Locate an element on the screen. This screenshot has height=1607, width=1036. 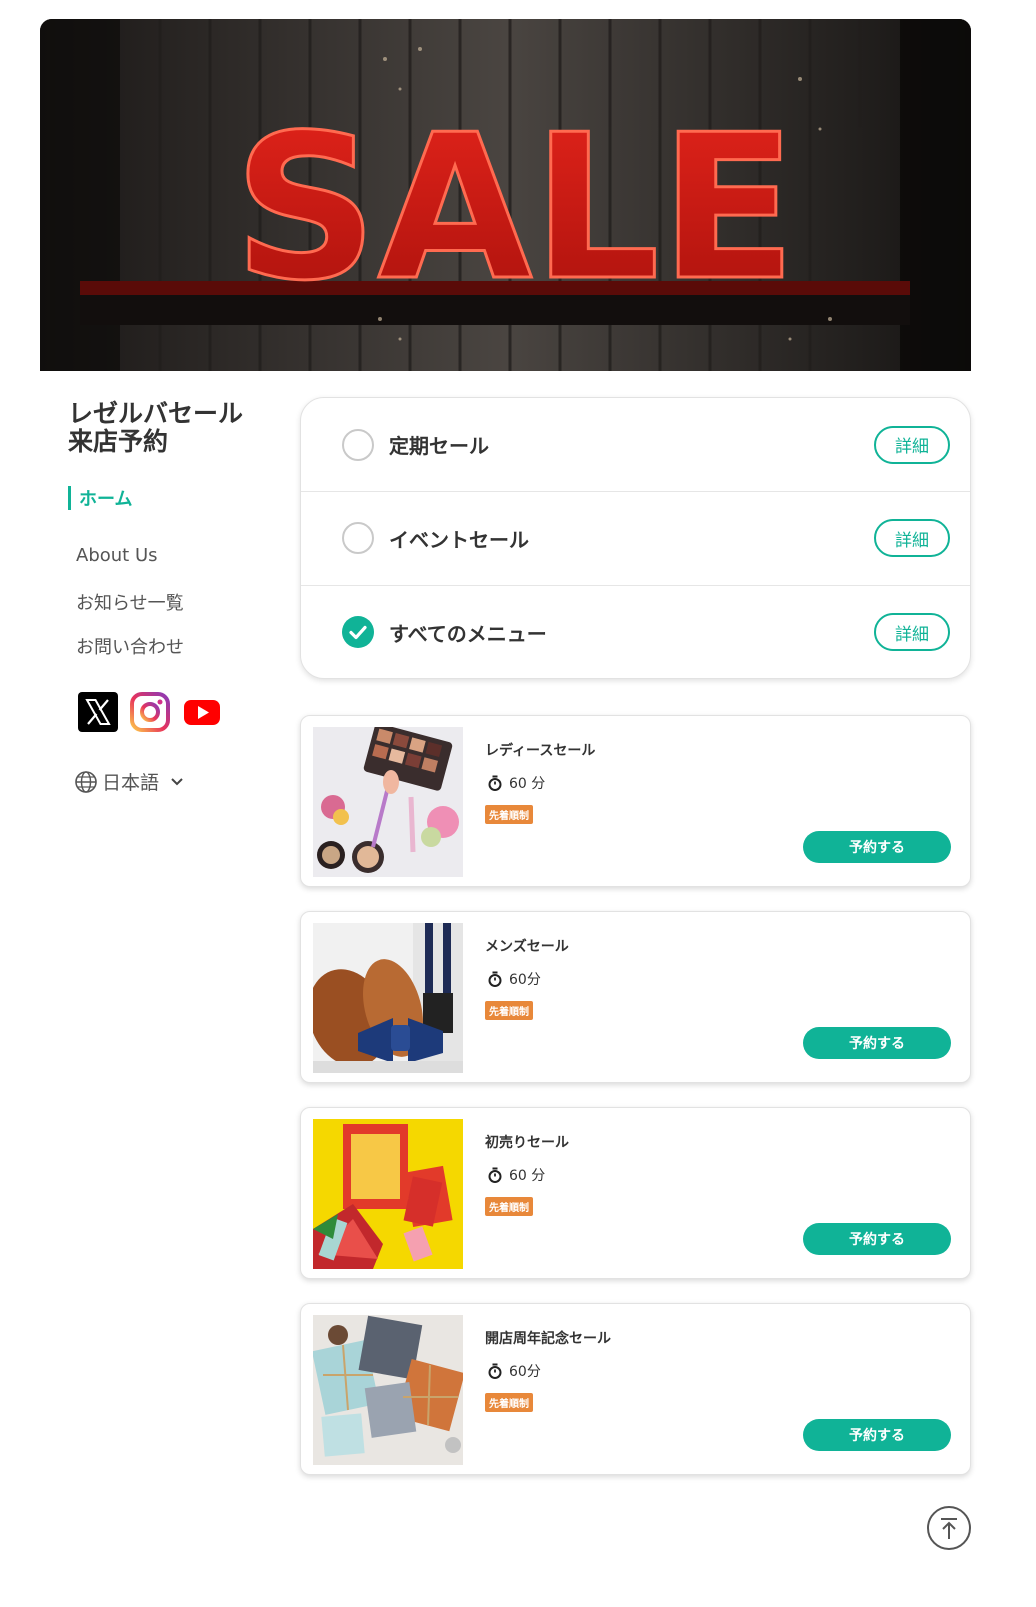
social-links is located at coordinates (150, 712).